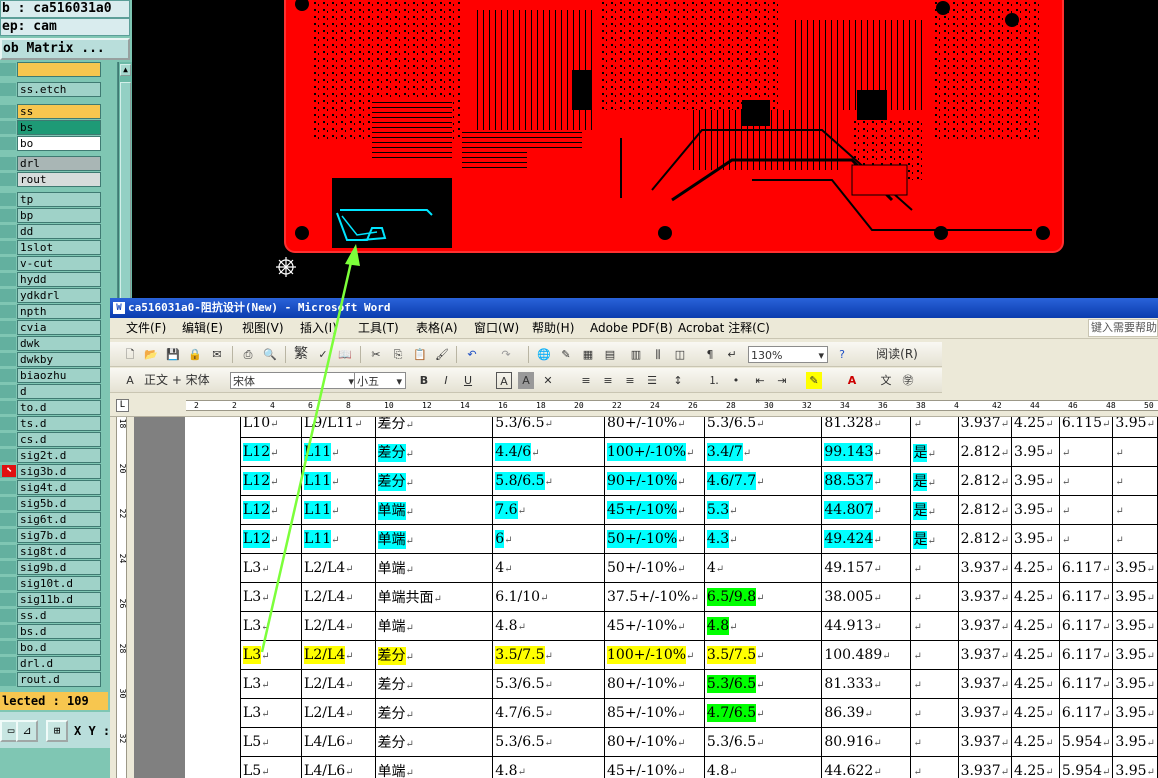 The width and height of the screenshot is (1158, 778). I want to click on layer-name: bp, so click(59, 215).